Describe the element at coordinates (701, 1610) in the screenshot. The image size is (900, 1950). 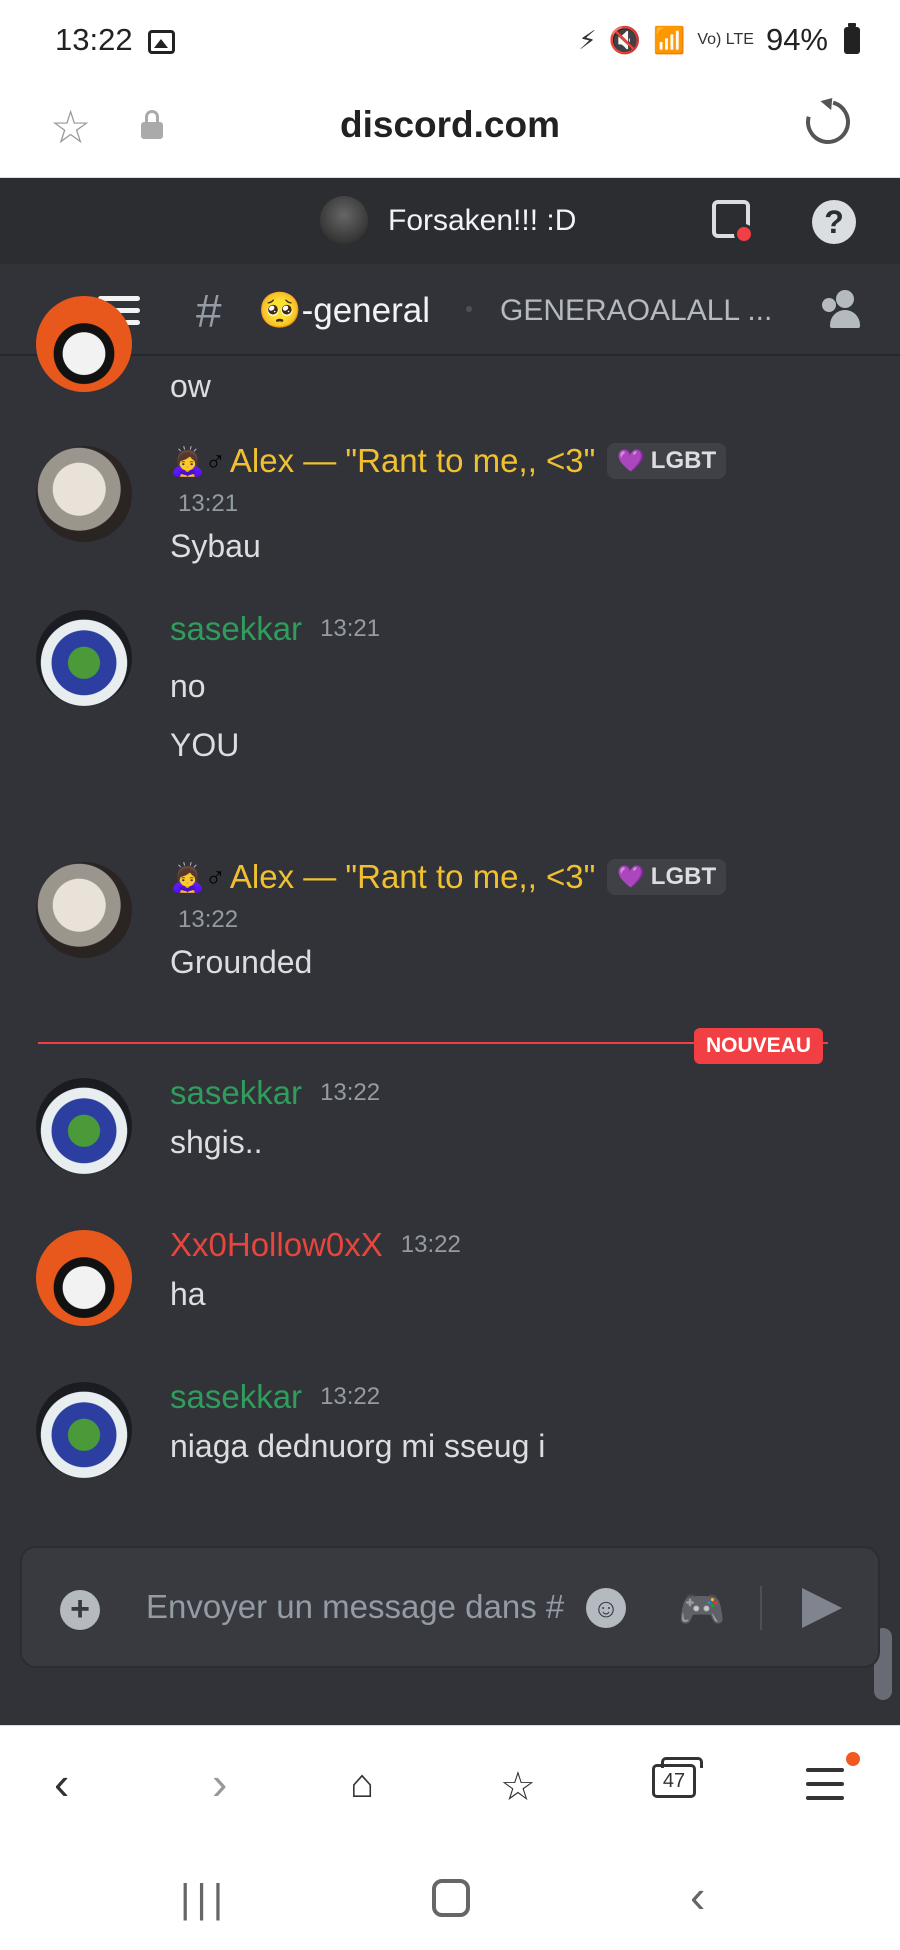
I see `gamepad-icon: 🎮` at that location.